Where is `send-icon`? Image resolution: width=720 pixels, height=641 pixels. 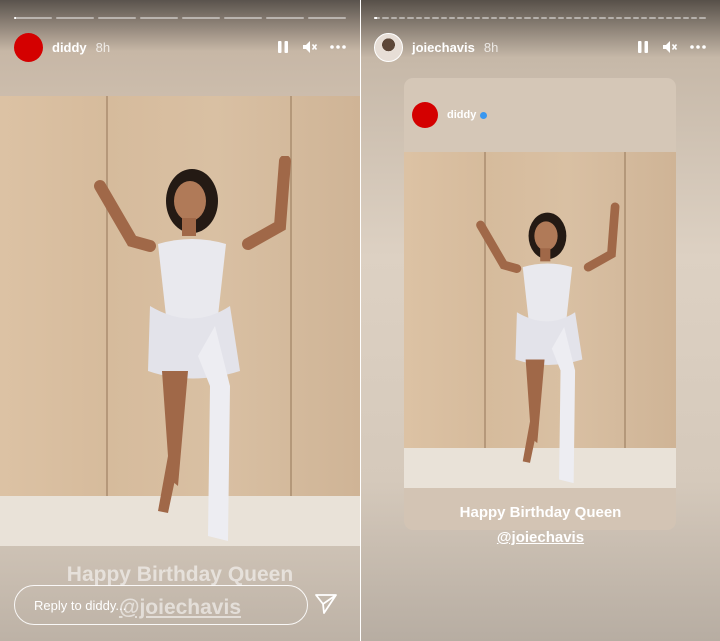
send-icon is located at coordinates (326, 606).